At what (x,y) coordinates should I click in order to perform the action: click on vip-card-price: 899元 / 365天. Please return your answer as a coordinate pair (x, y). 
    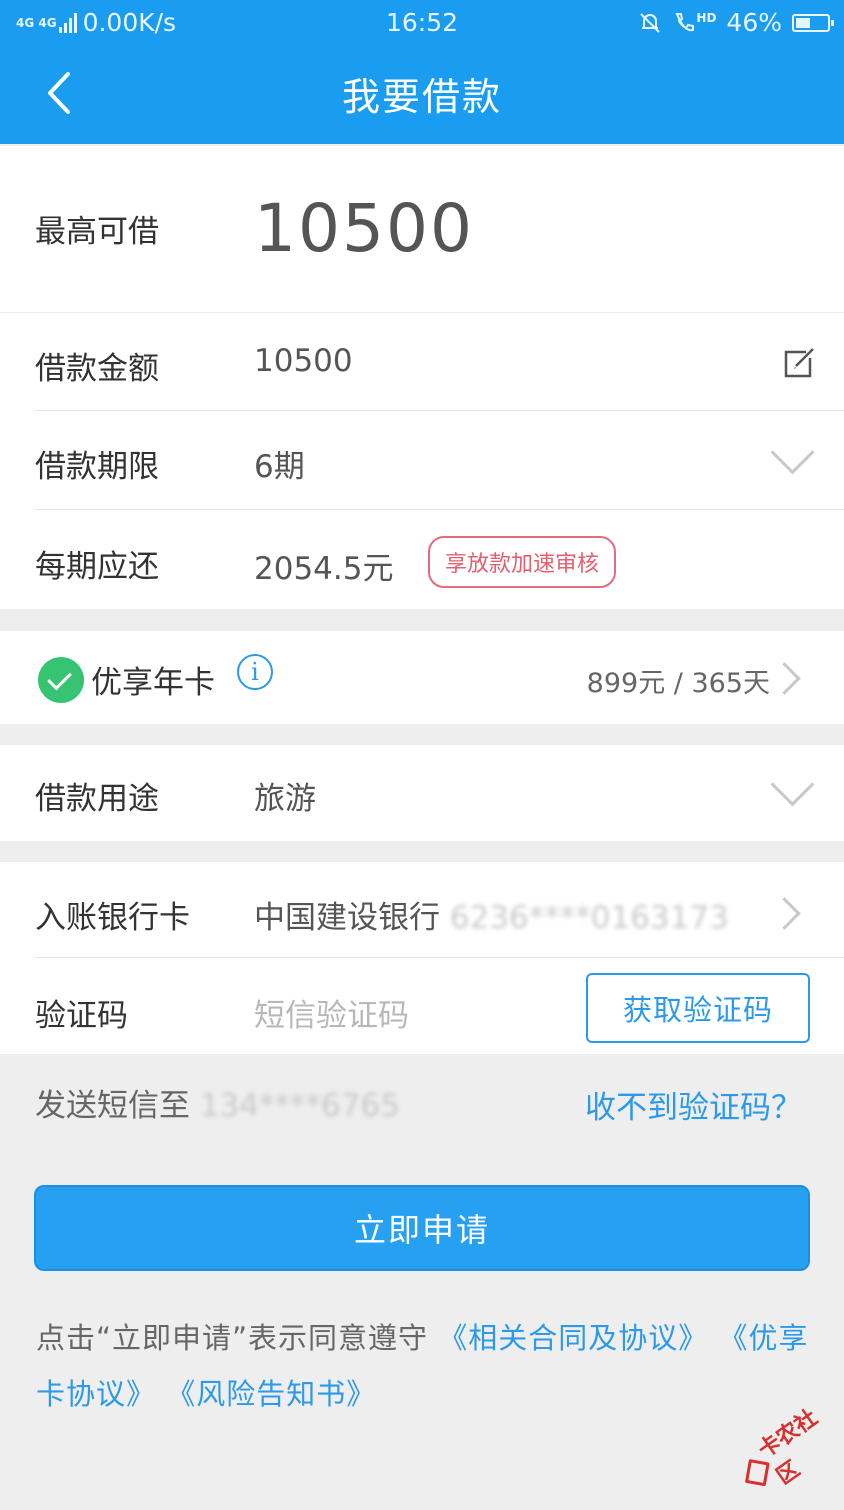
    Looking at the image, I should click on (678, 683).